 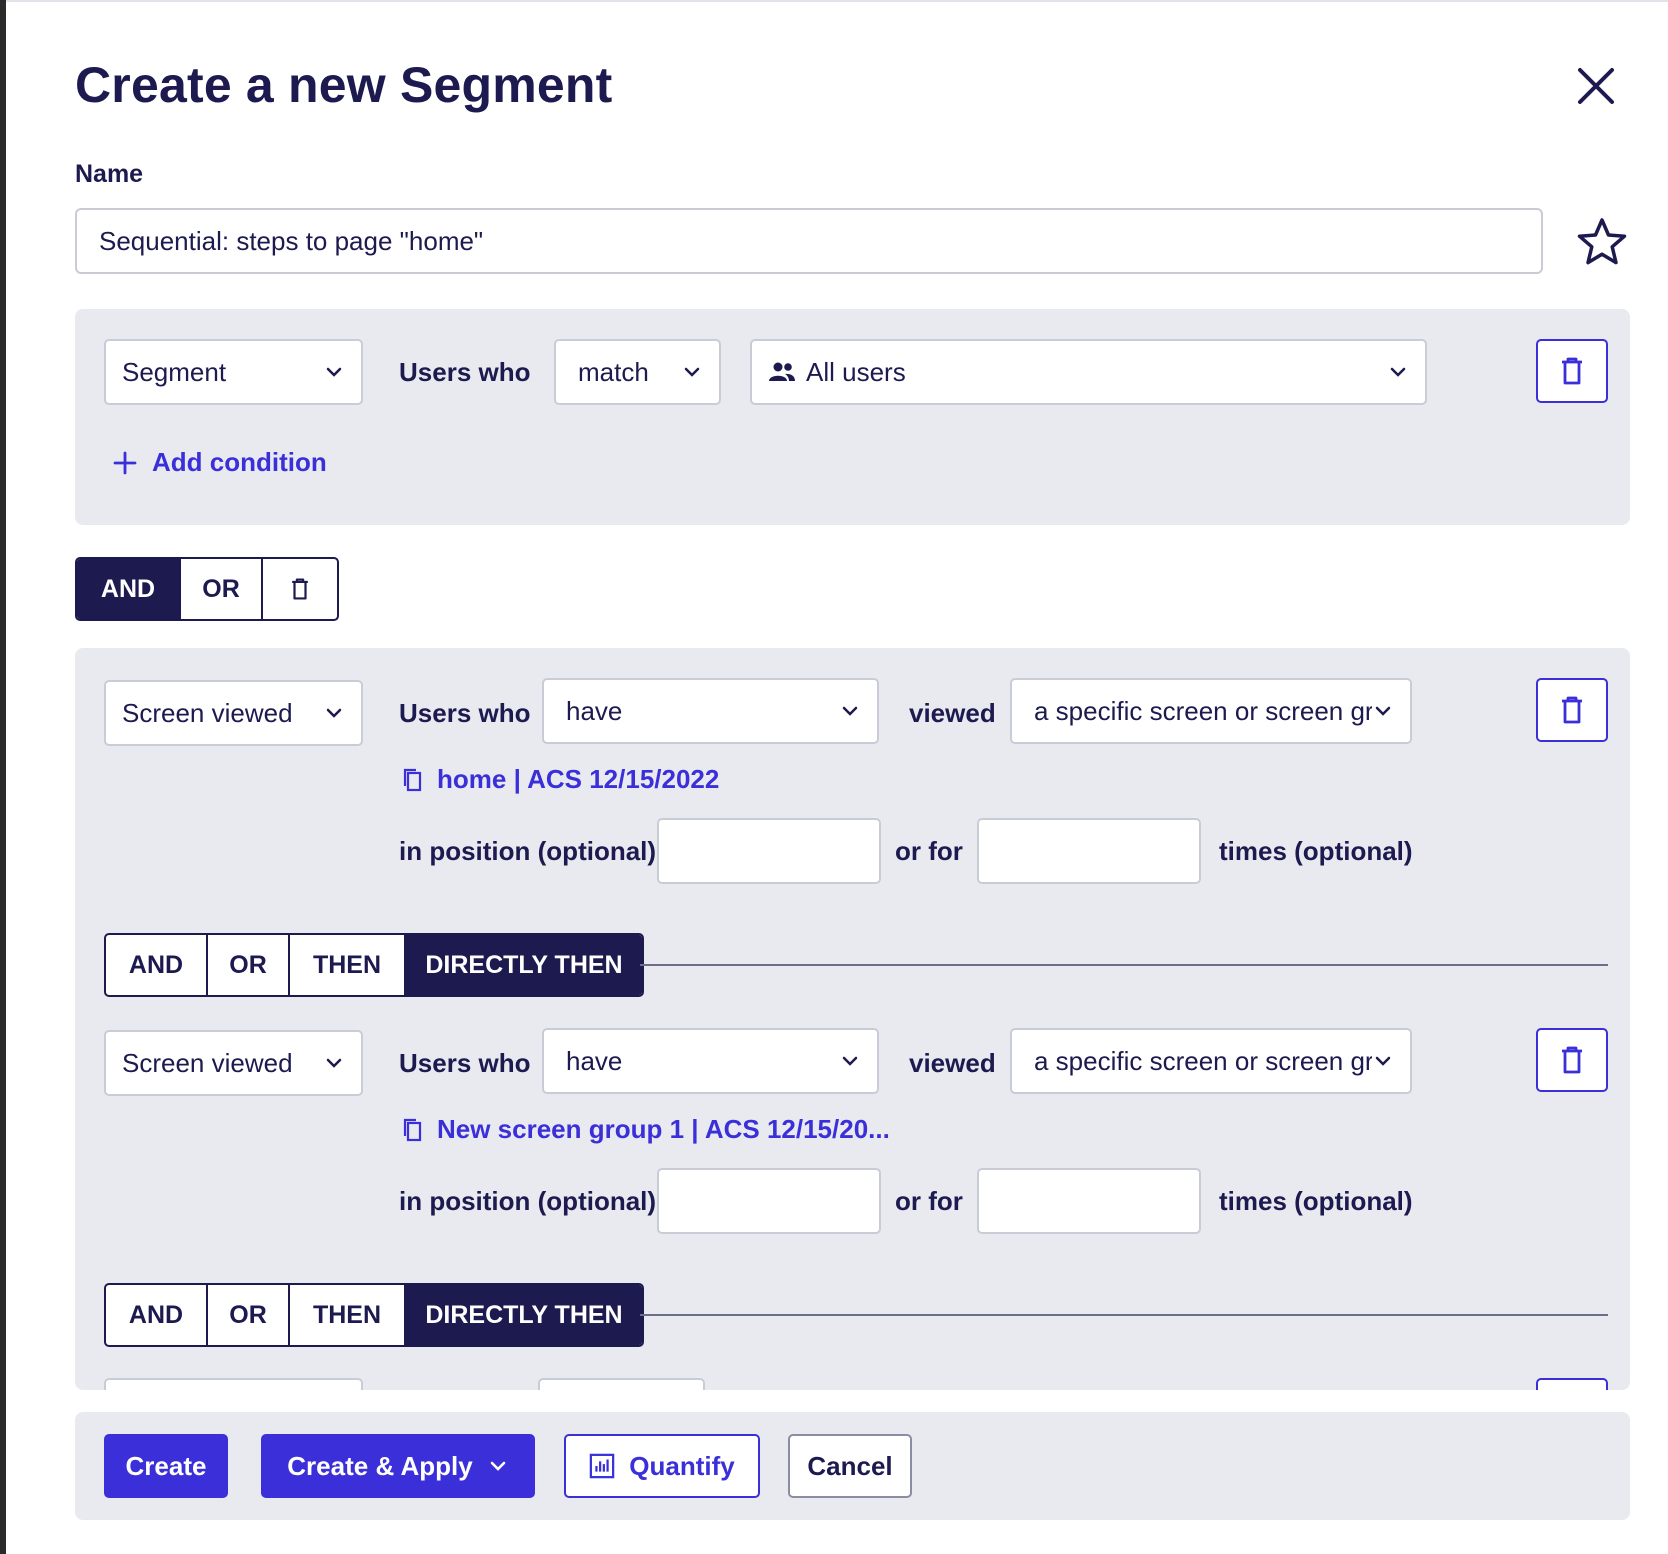 What do you see at coordinates (125, 462) in the screenshot?
I see `plus-icon` at bounding box center [125, 462].